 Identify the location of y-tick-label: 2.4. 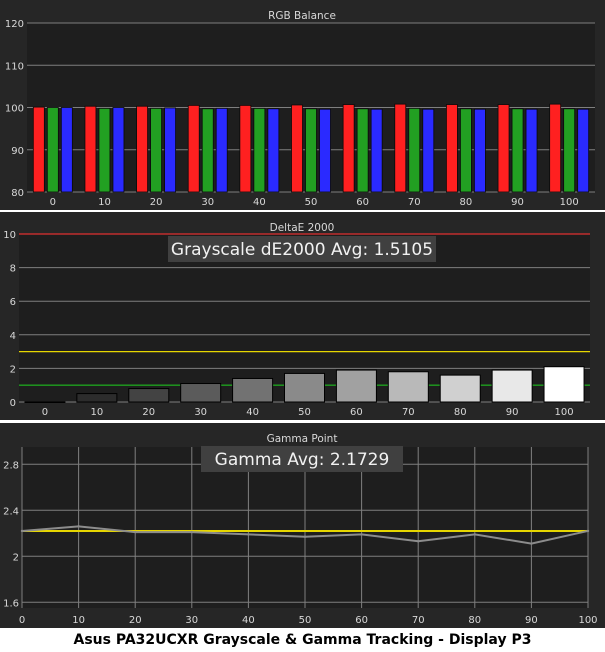
(11, 511).